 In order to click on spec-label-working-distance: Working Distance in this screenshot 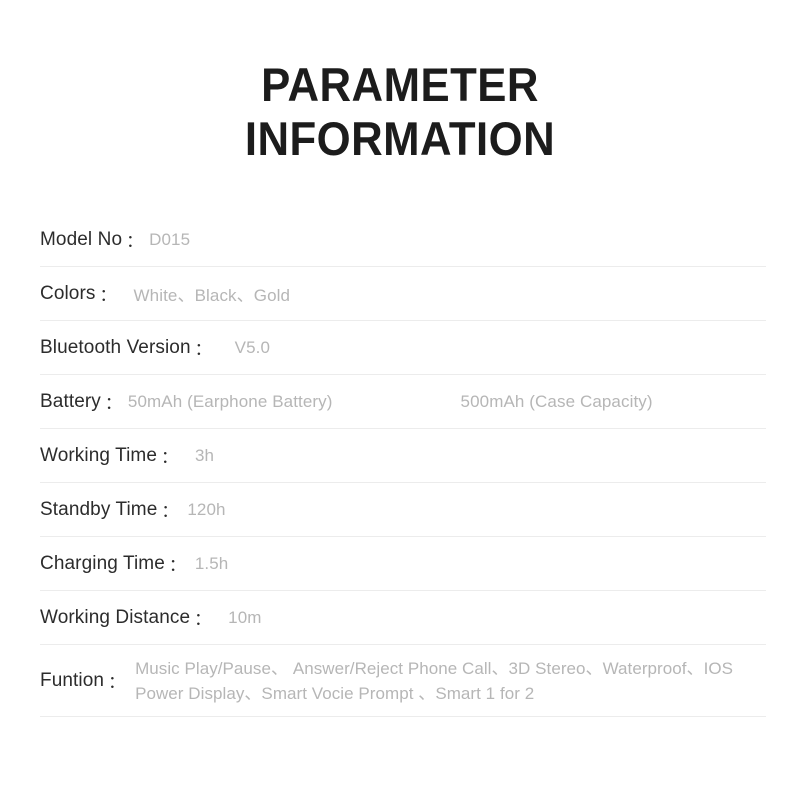, I will do `click(115, 617)`.